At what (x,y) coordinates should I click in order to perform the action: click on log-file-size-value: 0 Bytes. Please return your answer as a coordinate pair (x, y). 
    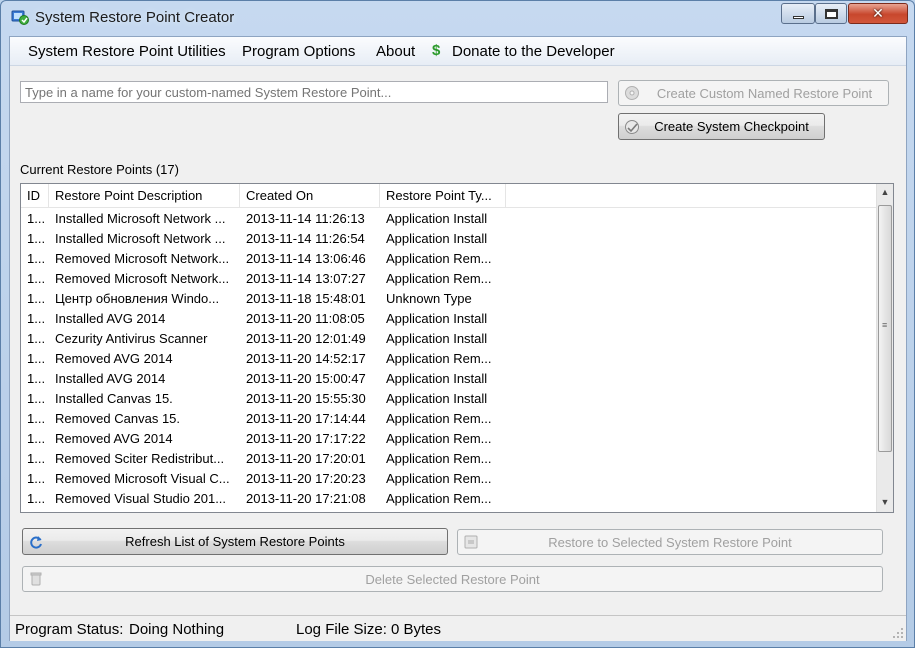
    Looking at the image, I should click on (416, 629).